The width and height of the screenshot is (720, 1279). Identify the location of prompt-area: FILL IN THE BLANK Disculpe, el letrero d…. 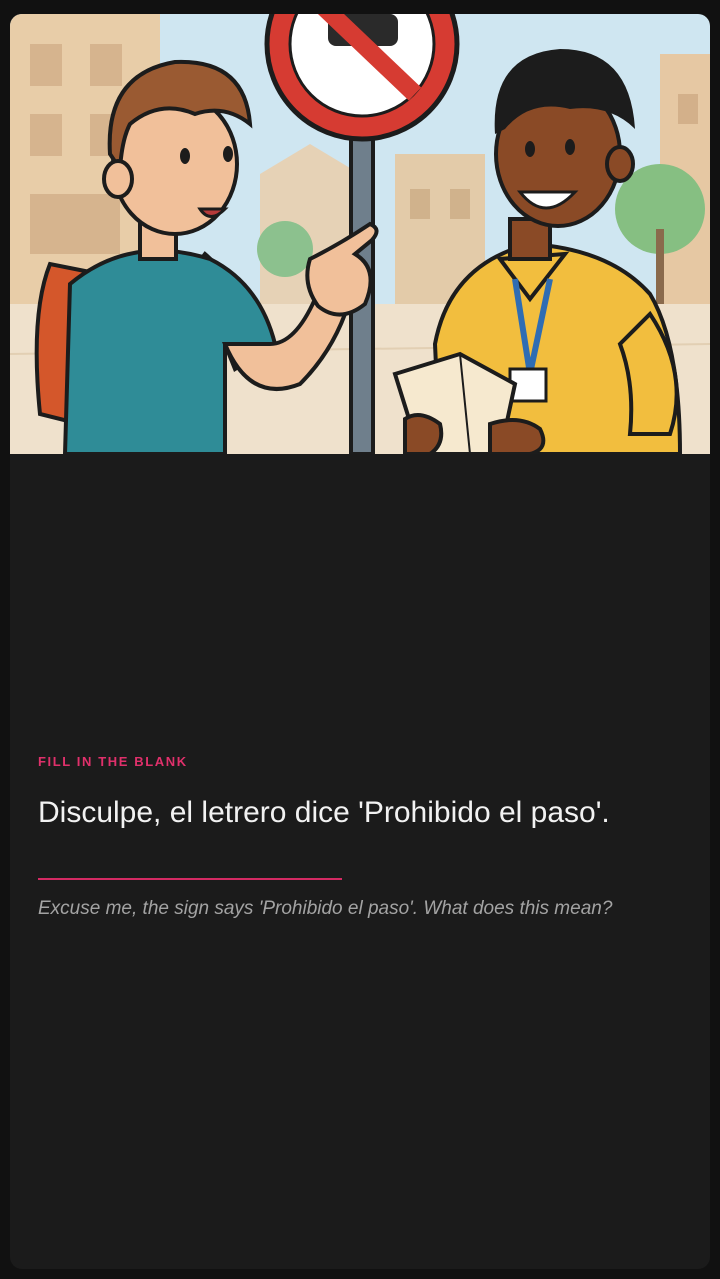
(363, 846).